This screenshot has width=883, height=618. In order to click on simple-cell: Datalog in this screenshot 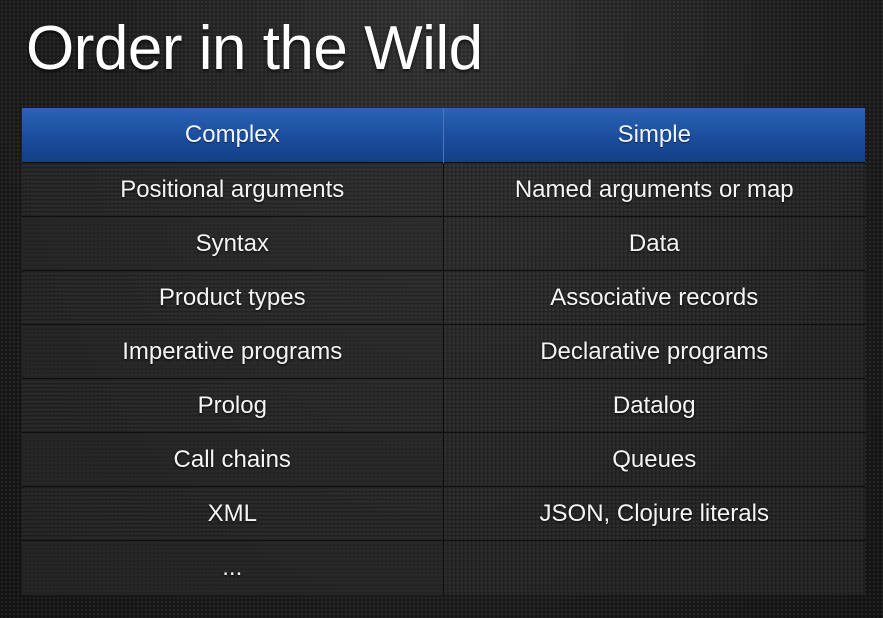, I will do `click(654, 405)`.